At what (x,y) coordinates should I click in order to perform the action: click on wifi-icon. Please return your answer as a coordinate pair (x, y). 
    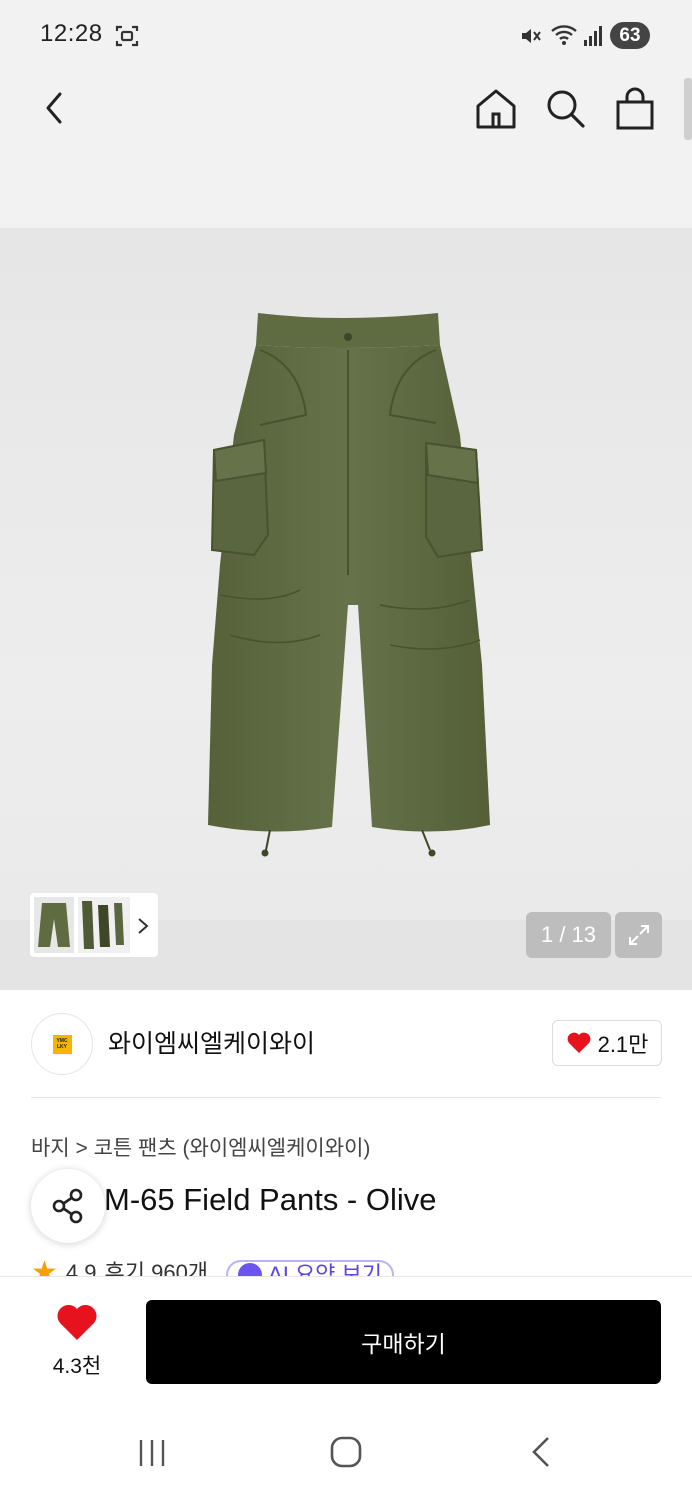
    Looking at the image, I should click on (564, 35).